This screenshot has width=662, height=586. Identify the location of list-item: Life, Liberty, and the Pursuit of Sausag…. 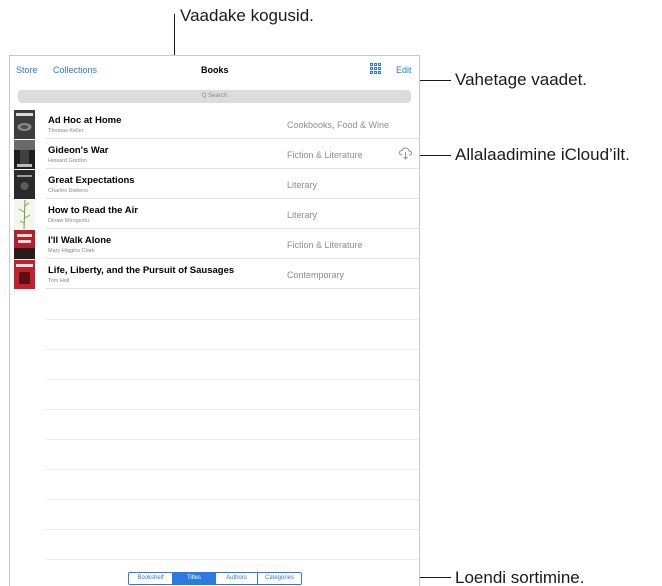
(214, 274).